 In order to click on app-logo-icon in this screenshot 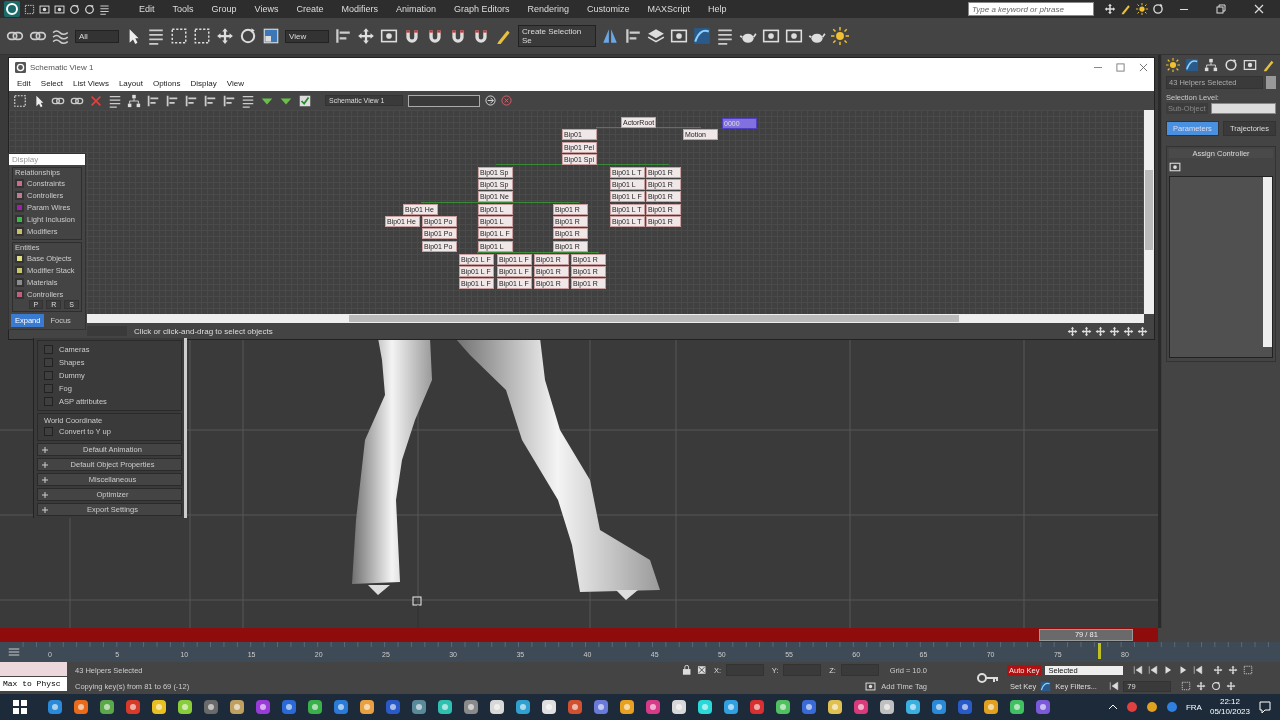, I will do `click(12, 9)`.